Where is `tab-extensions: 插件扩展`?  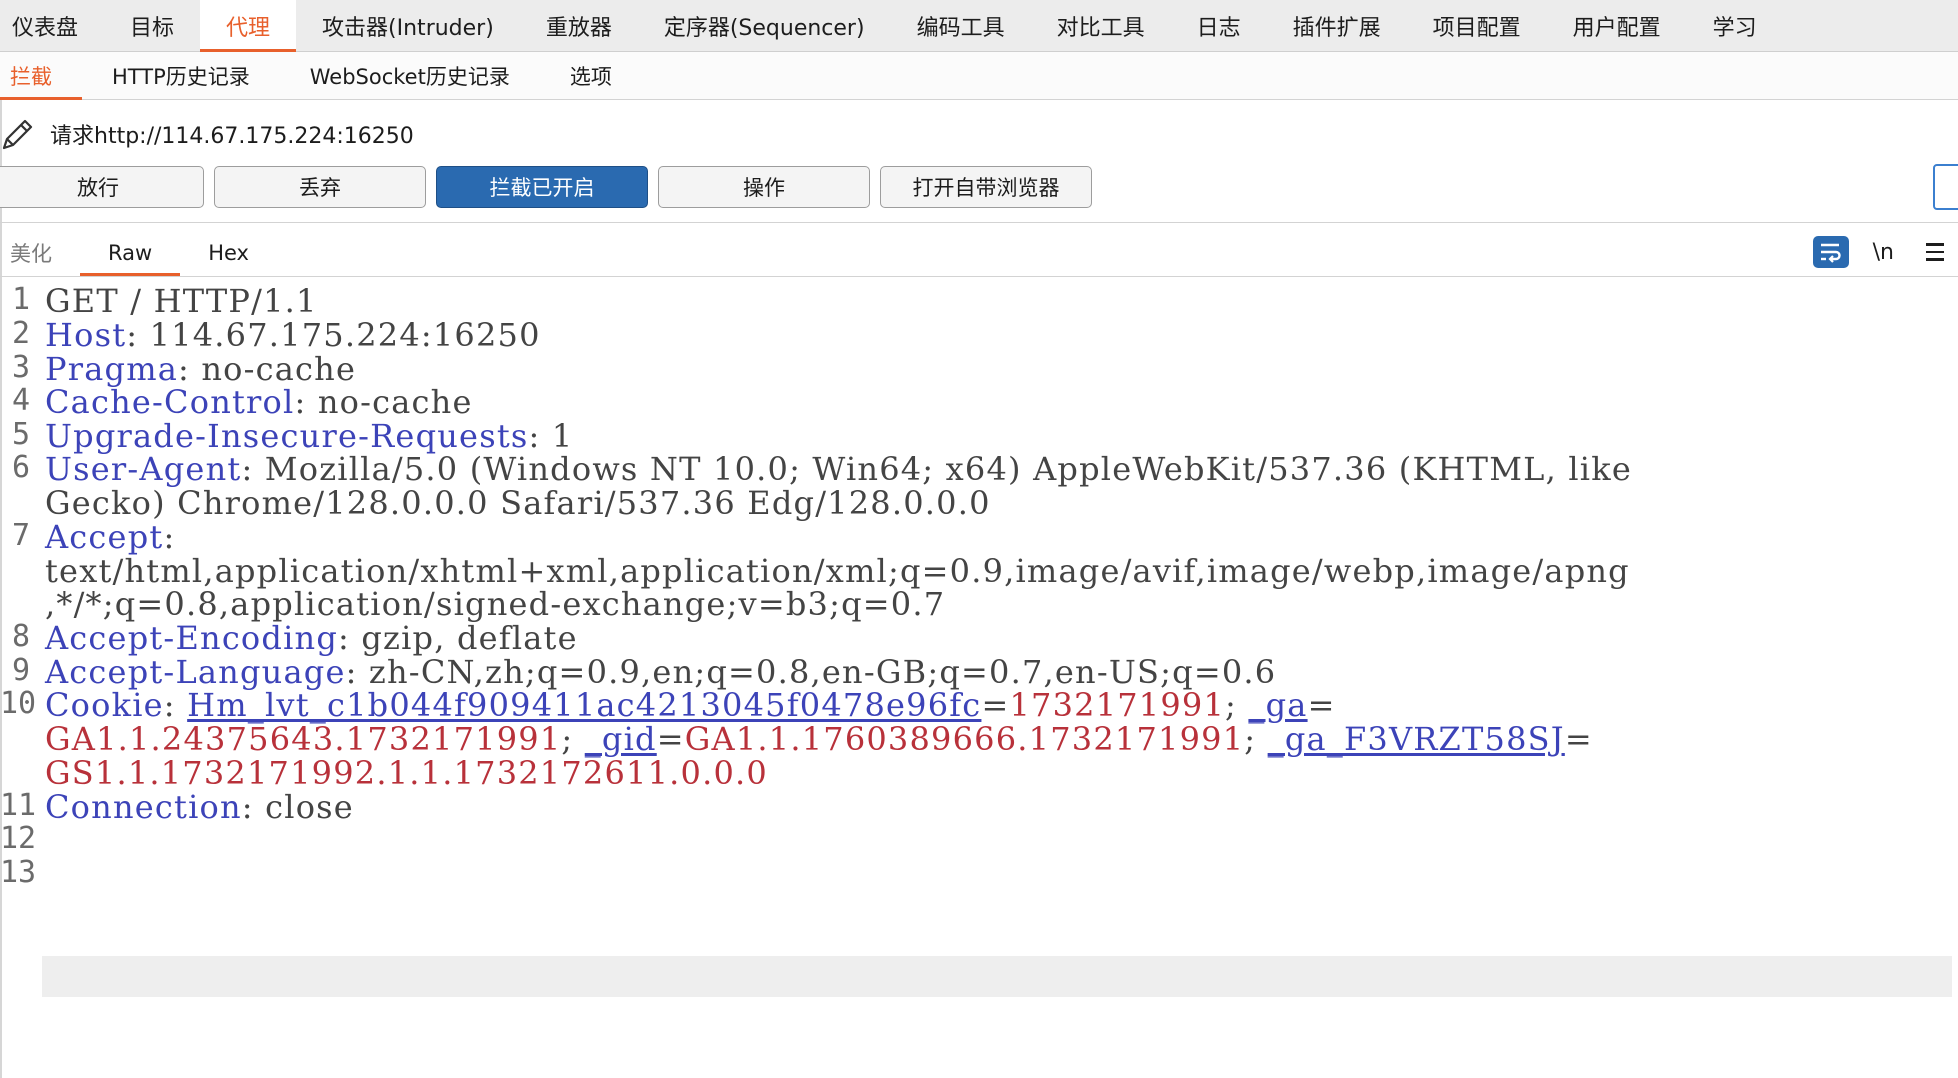 tab-extensions: 插件扩展 is located at coordinates (1337, 25).